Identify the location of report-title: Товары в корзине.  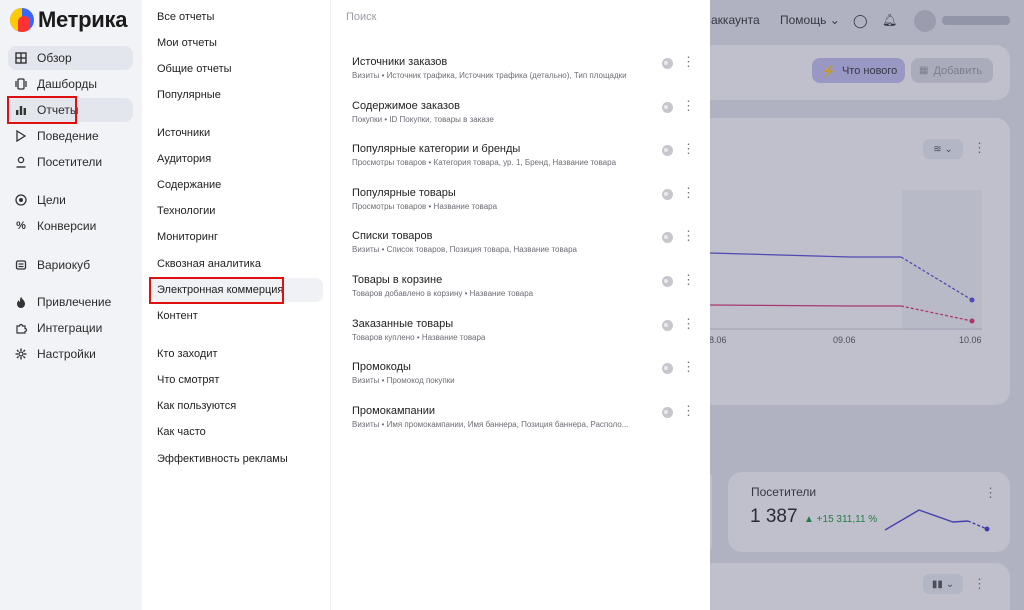
(397, 280).